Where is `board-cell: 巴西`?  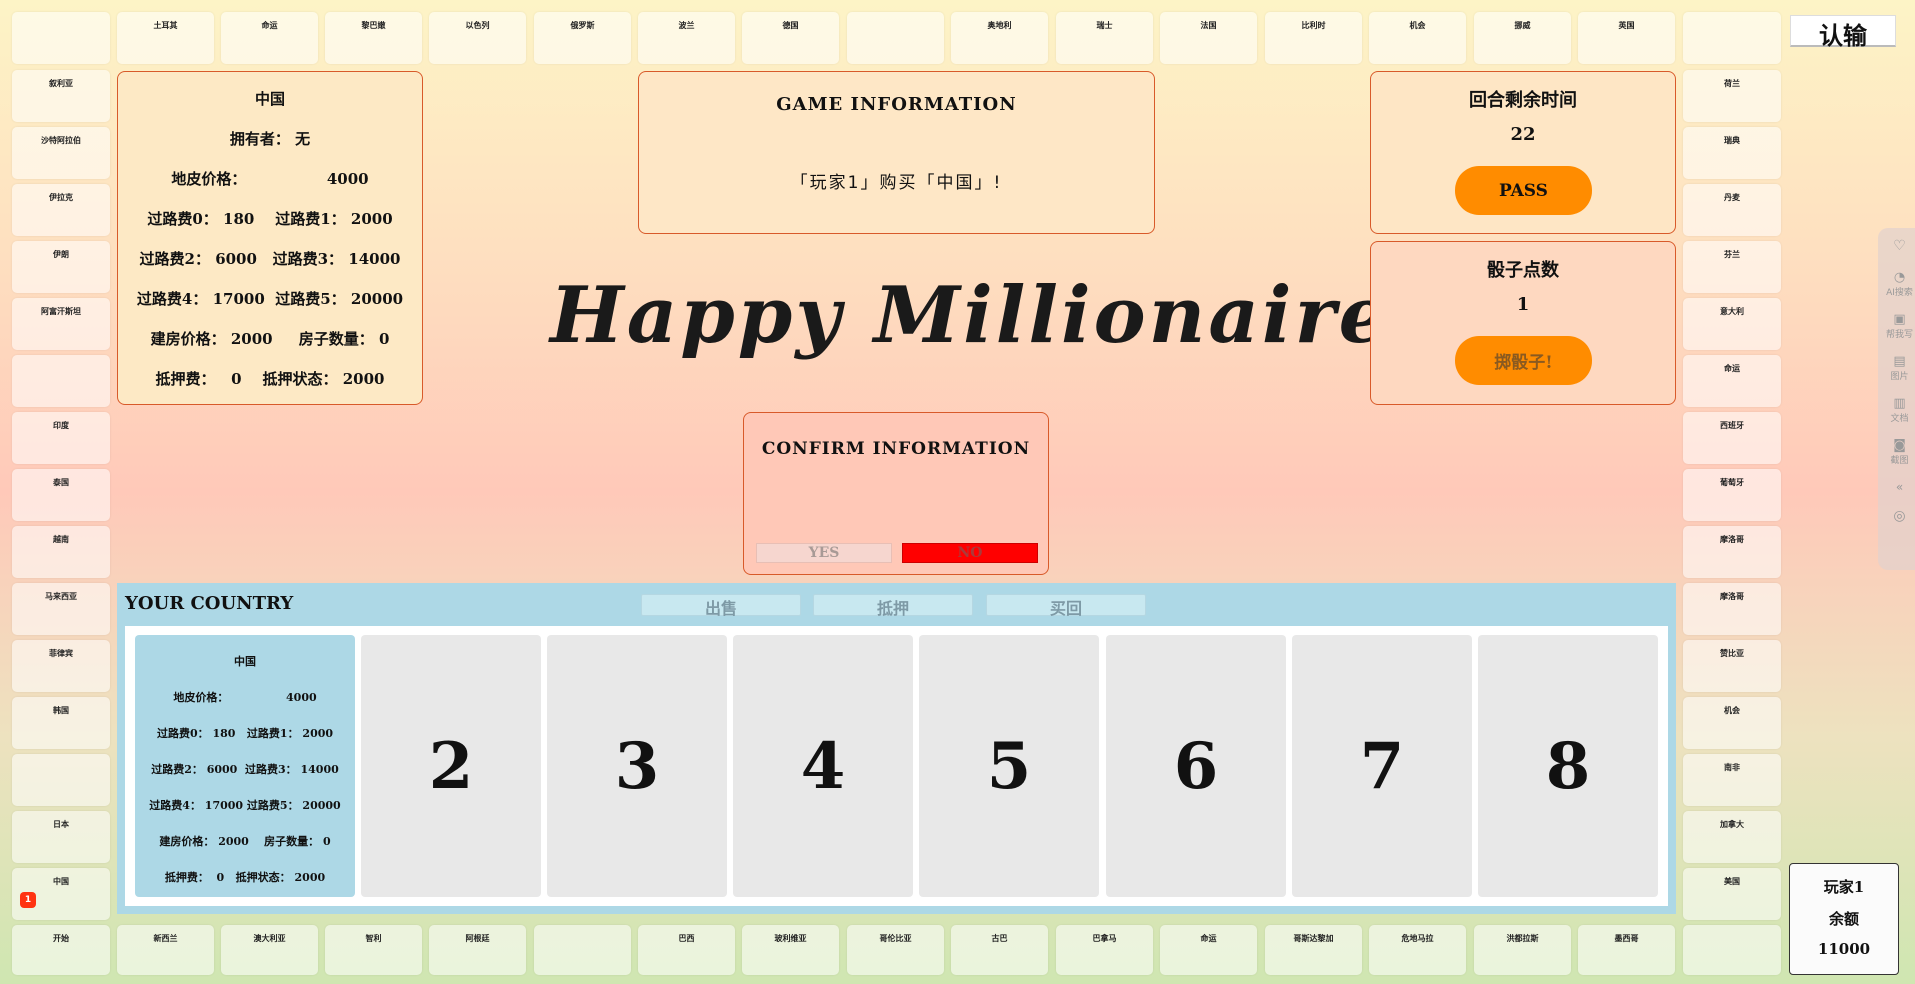 board-cell: 巴西 is located at coordinates (686, 950).